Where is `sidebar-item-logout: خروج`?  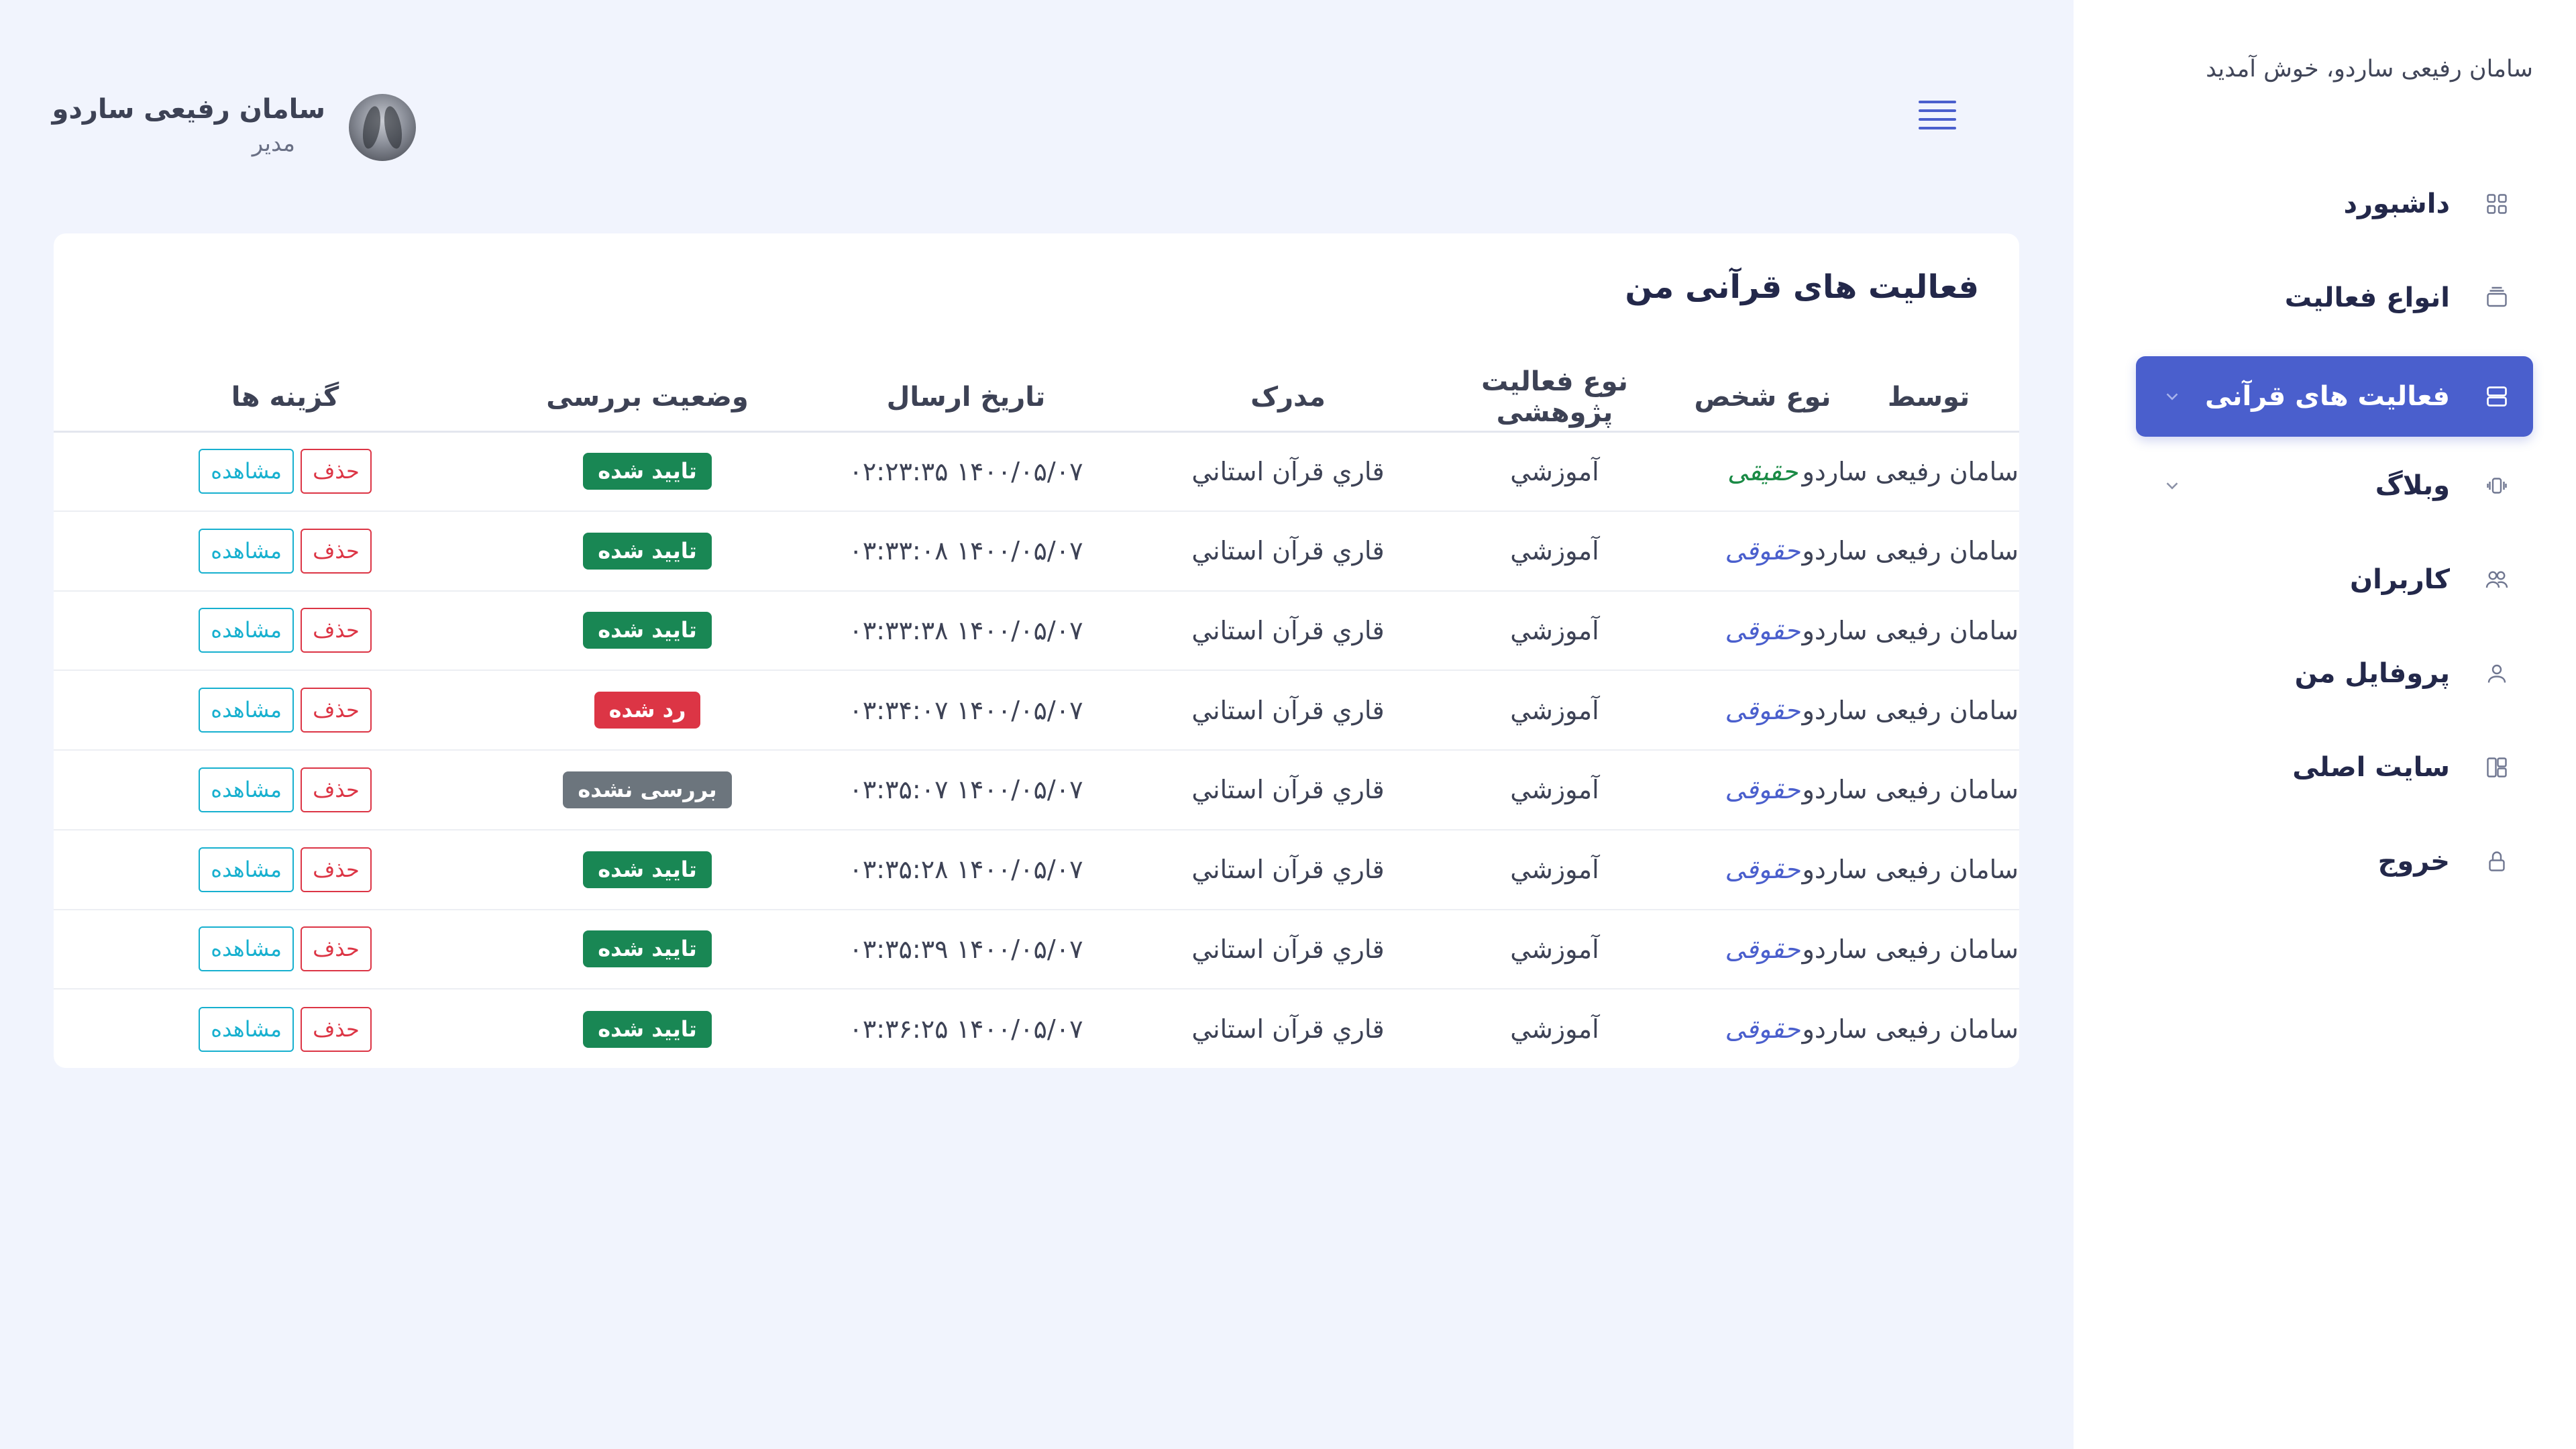 sidebar-item-logout: خروج is located at coordinates (2334, 861).